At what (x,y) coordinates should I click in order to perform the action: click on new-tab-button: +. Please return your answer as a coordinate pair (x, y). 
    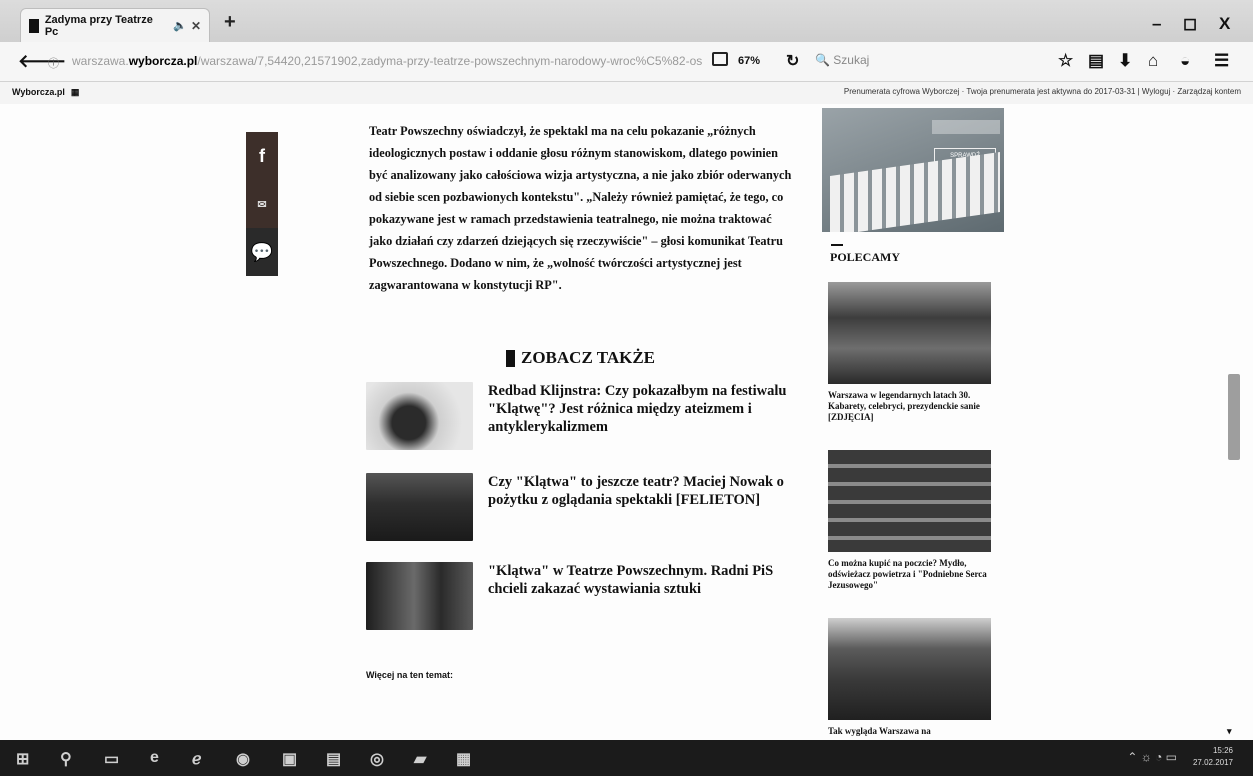
    Looking at the image, I should click on (230, 22).